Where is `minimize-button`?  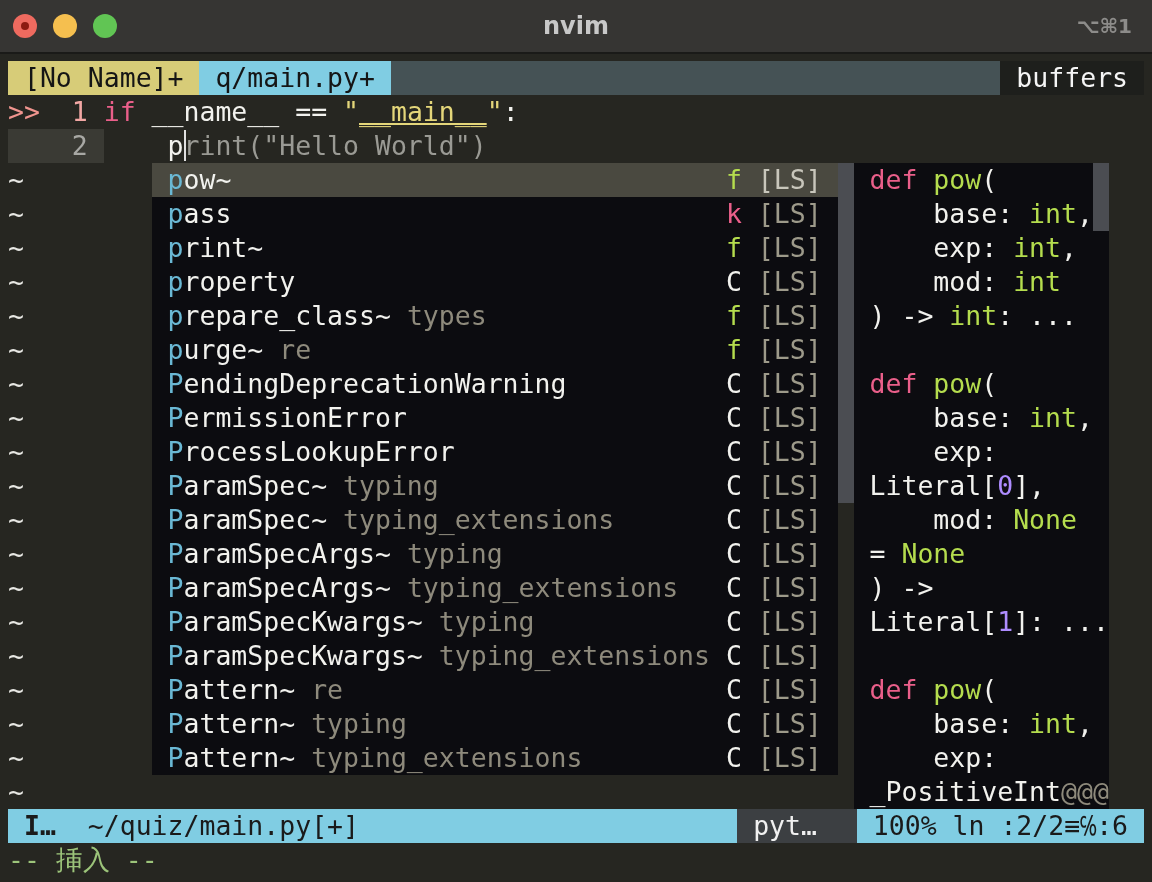
minimize-button is located at coordinates (65, 26).